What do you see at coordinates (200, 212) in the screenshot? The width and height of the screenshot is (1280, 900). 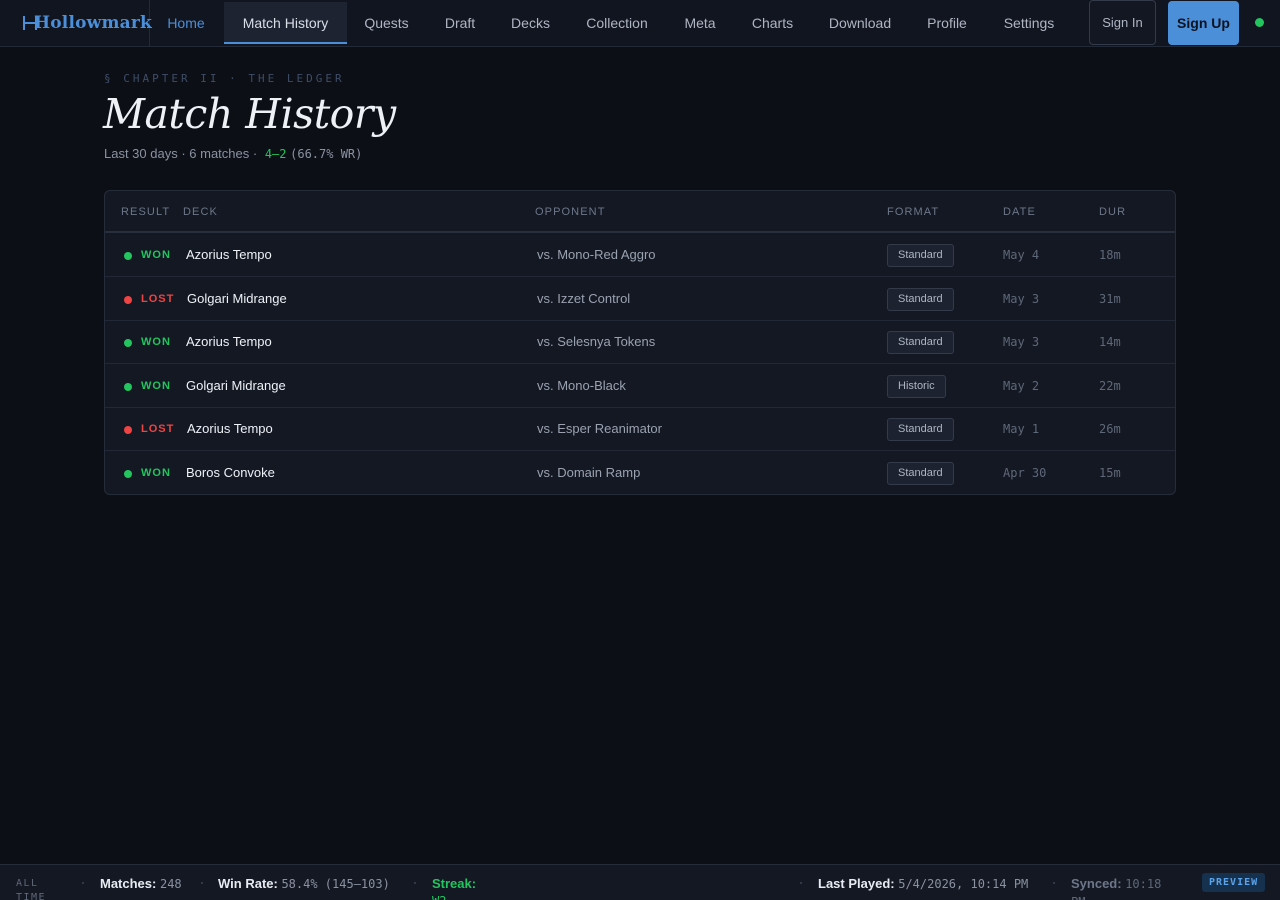 I see `column-header-deck: DECK` at bounding box center [200, 212].